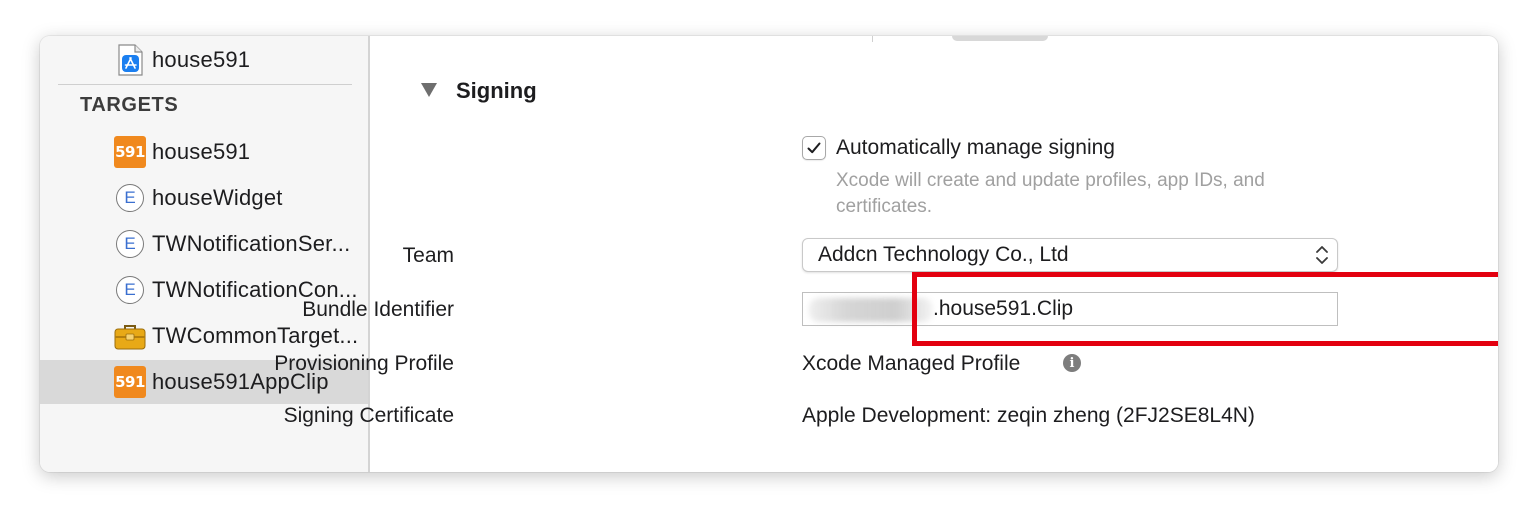 The image size is (1534, 508). Describe the element at coordinates (129, 105) in the screenshot. I see `targets-section-header: TARGETS` at that location.